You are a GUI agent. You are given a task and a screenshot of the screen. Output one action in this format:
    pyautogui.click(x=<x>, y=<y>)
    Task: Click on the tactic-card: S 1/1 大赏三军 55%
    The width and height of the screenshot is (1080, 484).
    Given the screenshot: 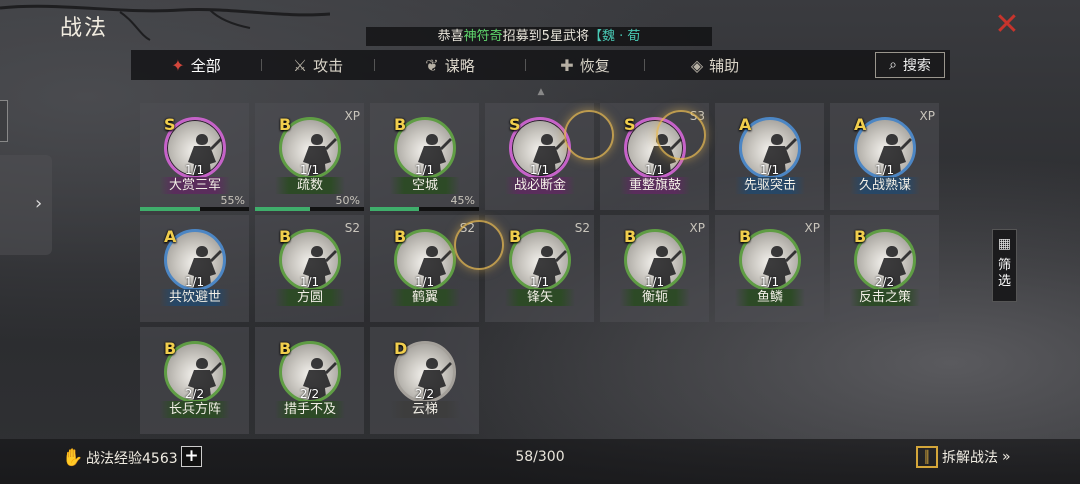 What is the action you would take?
    pyautogui.click(x=194, y=157)
    